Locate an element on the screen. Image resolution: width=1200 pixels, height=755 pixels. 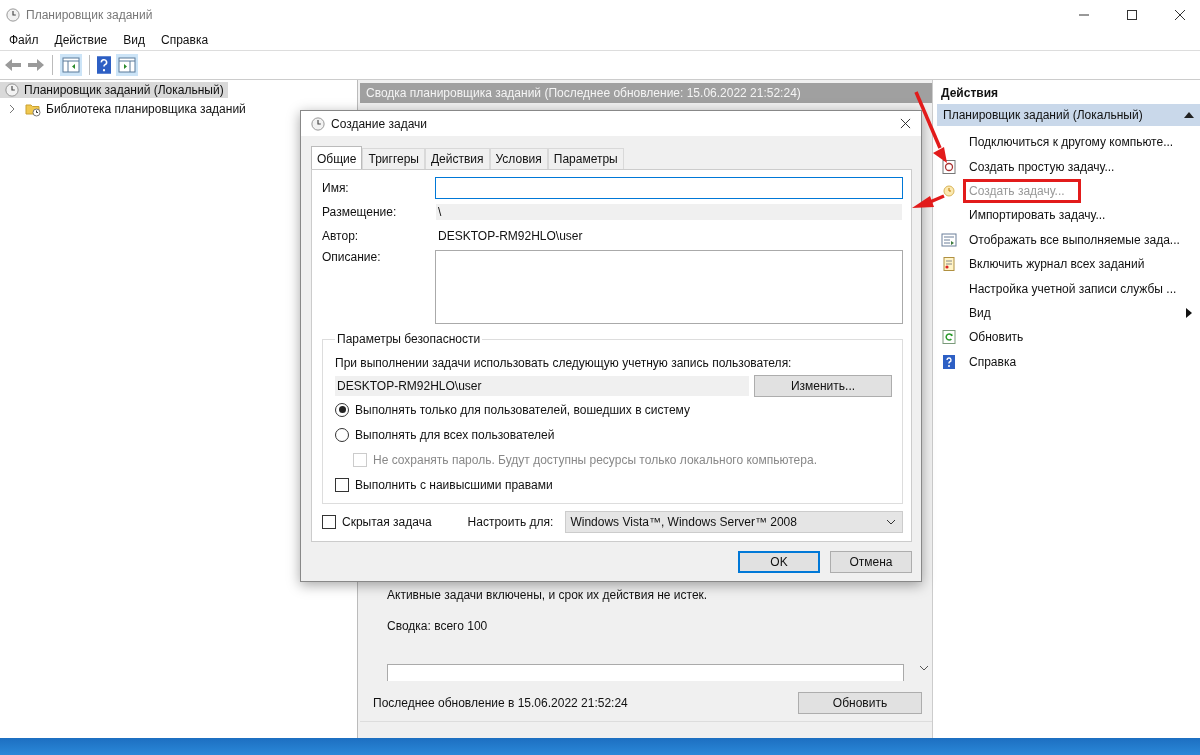
account-prompt: При выполнении задачи использовать следующую учетную запись пользователя: is located at coordinates (564, 363).